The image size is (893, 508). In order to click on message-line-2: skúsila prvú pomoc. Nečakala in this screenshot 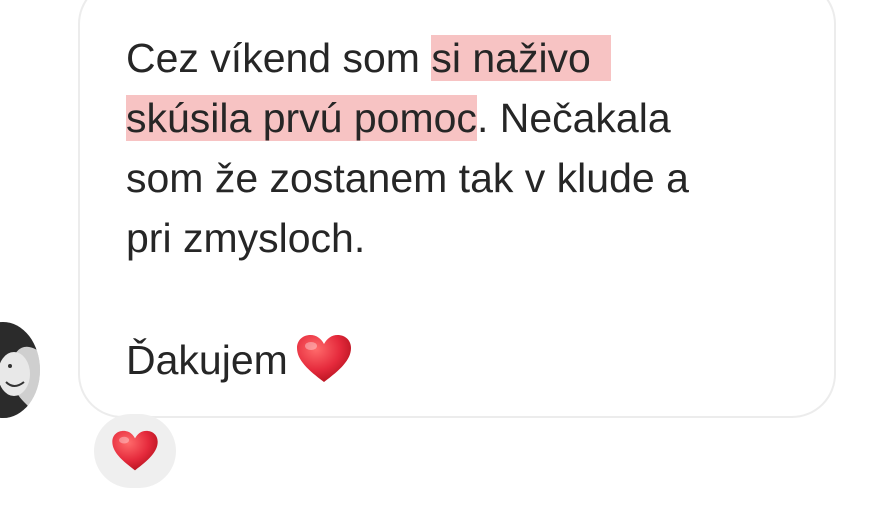, I will do `click(398, 118)`.